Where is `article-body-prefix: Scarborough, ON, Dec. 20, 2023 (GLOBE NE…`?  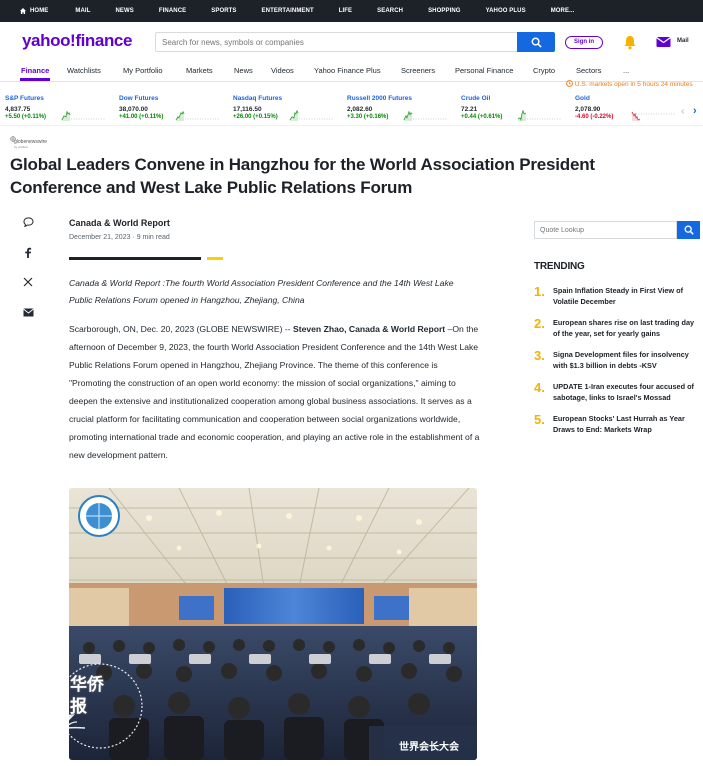 article-body-prefix: Scarborough, ON, Dec. 20, 2023 (GLOBE NE… is located at coordinates (181, 329).